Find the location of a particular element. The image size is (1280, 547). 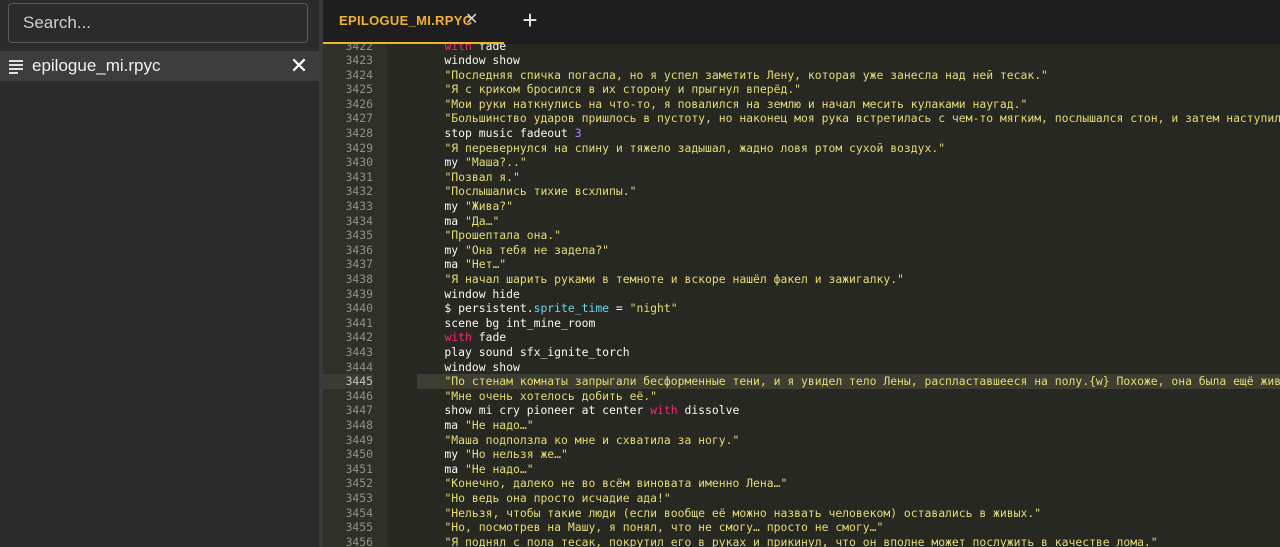

code-line: 3444 window show is located at coordinates (801, 367).